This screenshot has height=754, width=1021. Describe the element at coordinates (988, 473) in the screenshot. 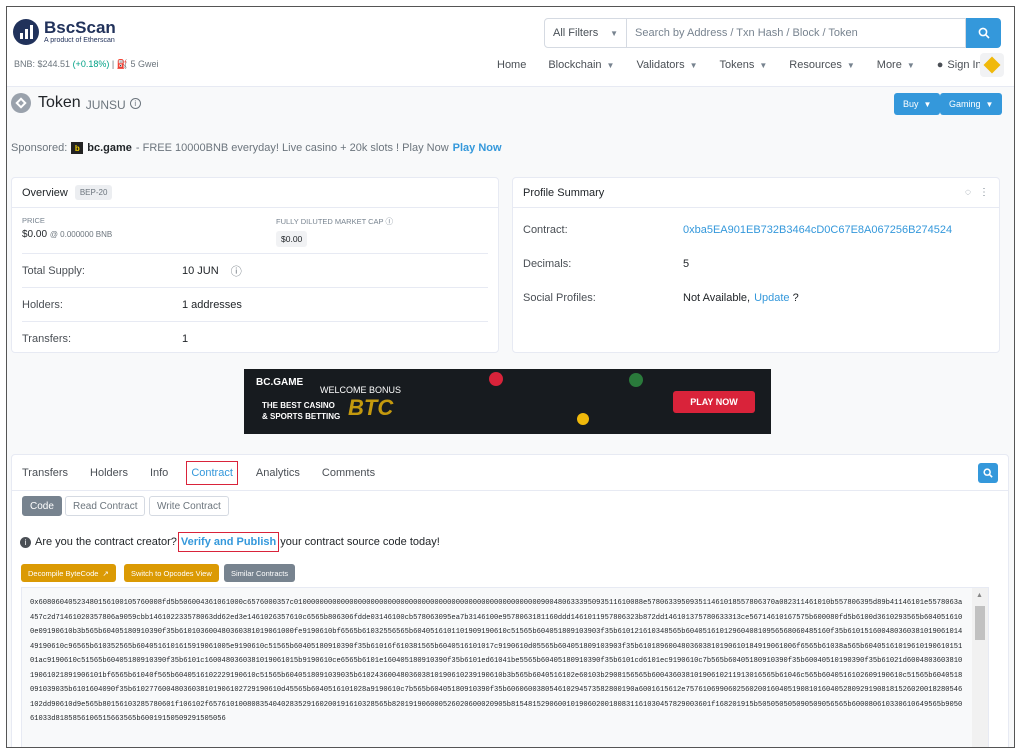

I see `tab-search-button` at that location.